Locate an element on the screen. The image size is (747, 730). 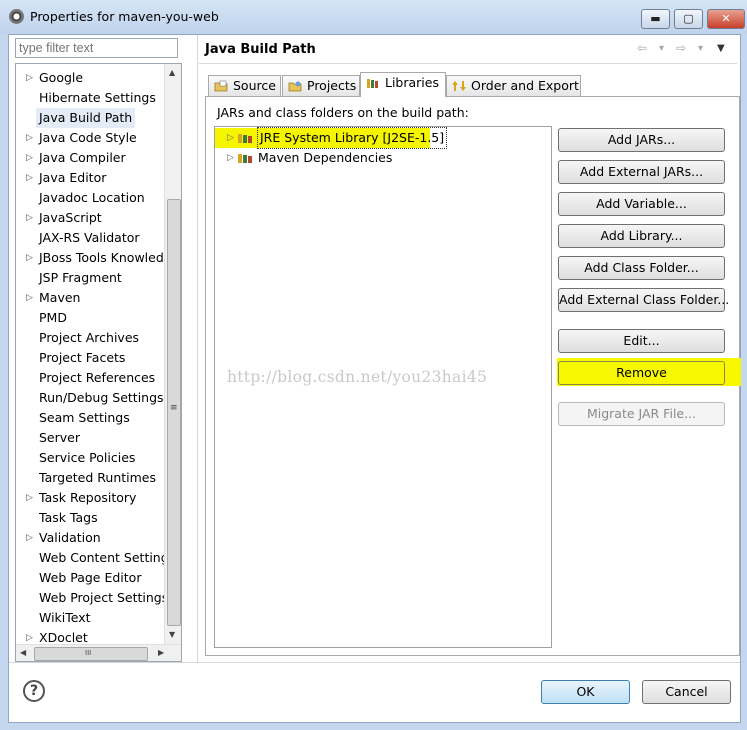
nav-item-label: Seam Settings is located at coordinates (84, 417).